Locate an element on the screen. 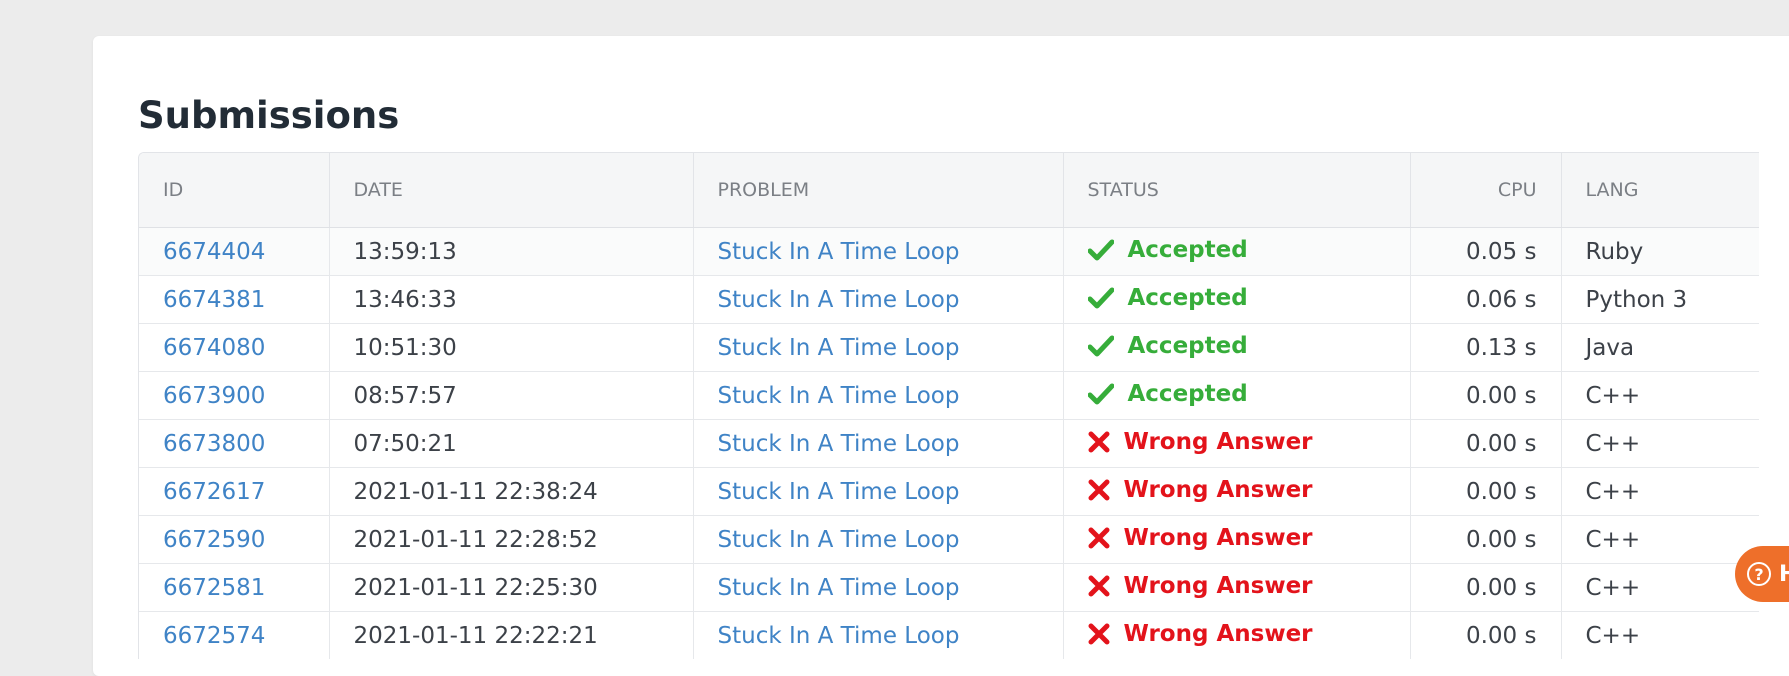 The width and height of the screenshot is (1789, 676). cell-cpu: 0.05 s is located at coordinates (1486, 251).